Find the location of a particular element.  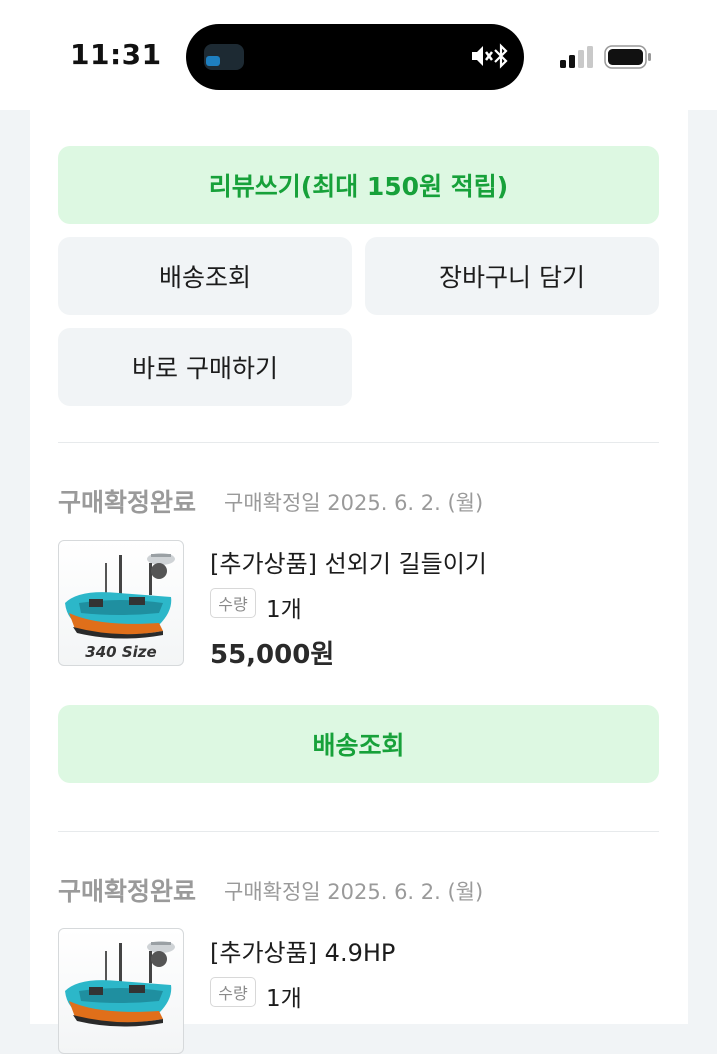

product-thumbnail is located at coordinates (121, 991).